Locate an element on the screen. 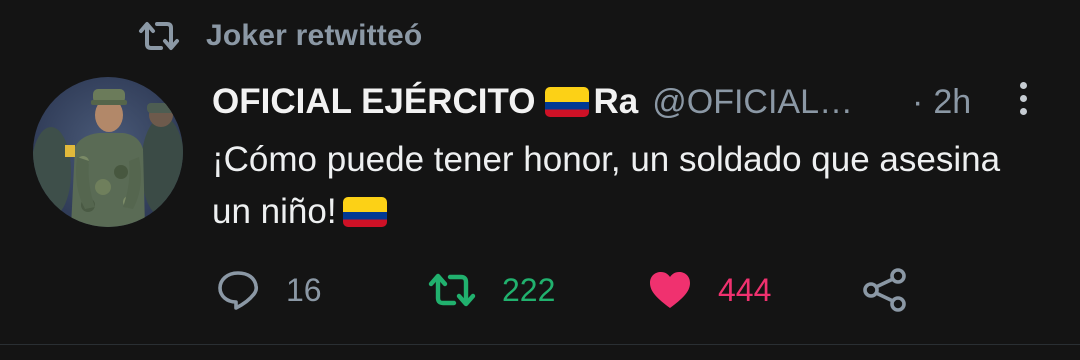  share-button is located at coordinates (885, 290).